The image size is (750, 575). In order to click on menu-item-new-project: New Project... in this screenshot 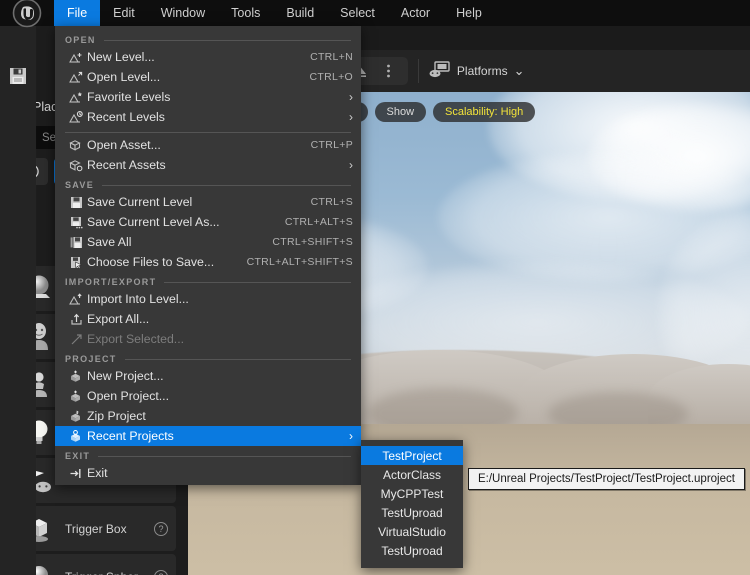, I will do `click(208, 376)`.